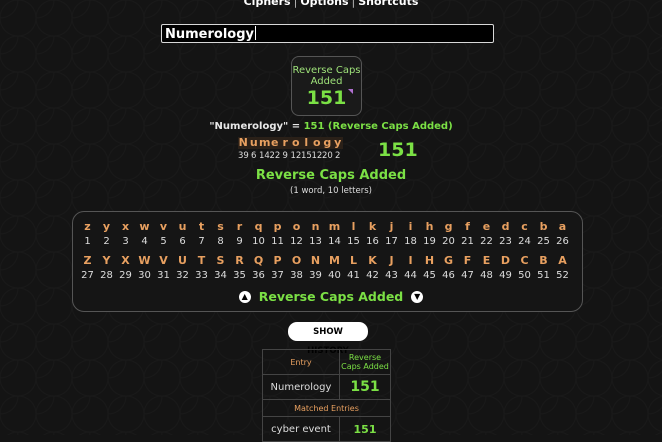  I want to click on cipher-value: 31, so click(163, 275).